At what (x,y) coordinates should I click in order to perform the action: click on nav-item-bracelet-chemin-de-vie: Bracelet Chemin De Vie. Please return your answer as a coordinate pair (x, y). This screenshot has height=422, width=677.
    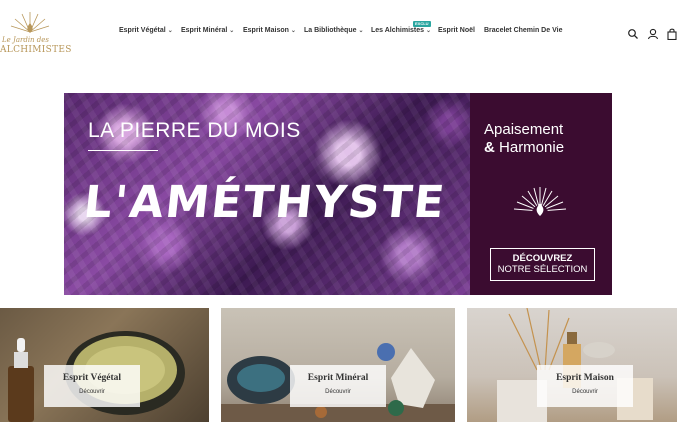
    Looking at the image, I should click on (523, 30).